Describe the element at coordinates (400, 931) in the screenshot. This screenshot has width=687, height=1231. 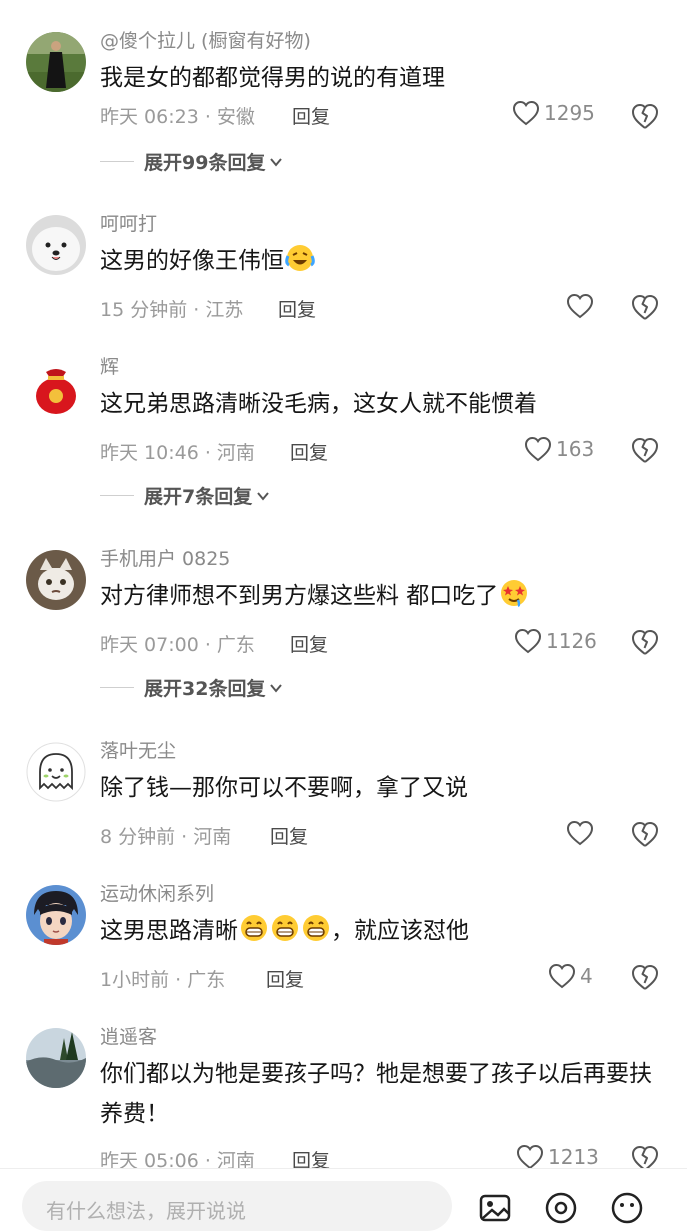
I see `comment-text-tail: ，就应该怼他` at that location.